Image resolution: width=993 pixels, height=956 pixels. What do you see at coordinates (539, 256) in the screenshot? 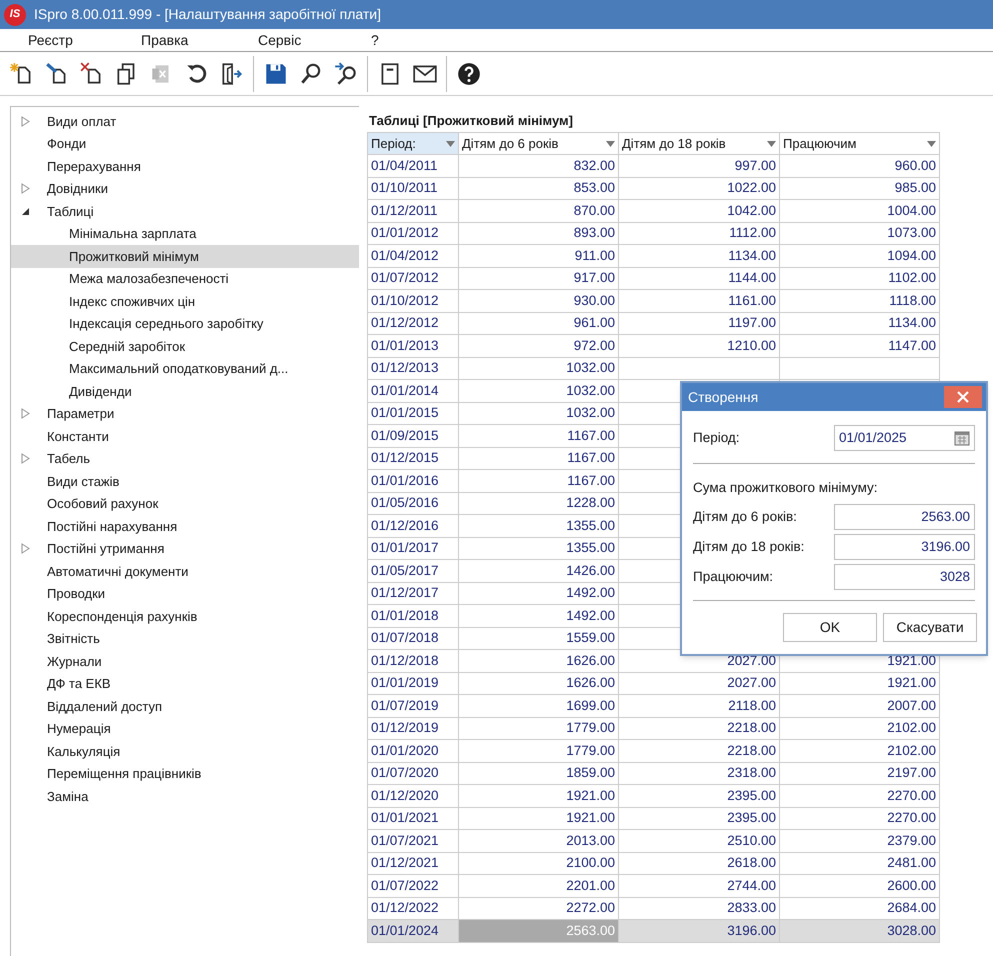
I see `table-cell: 911.00` at bounding box center [539, 256].